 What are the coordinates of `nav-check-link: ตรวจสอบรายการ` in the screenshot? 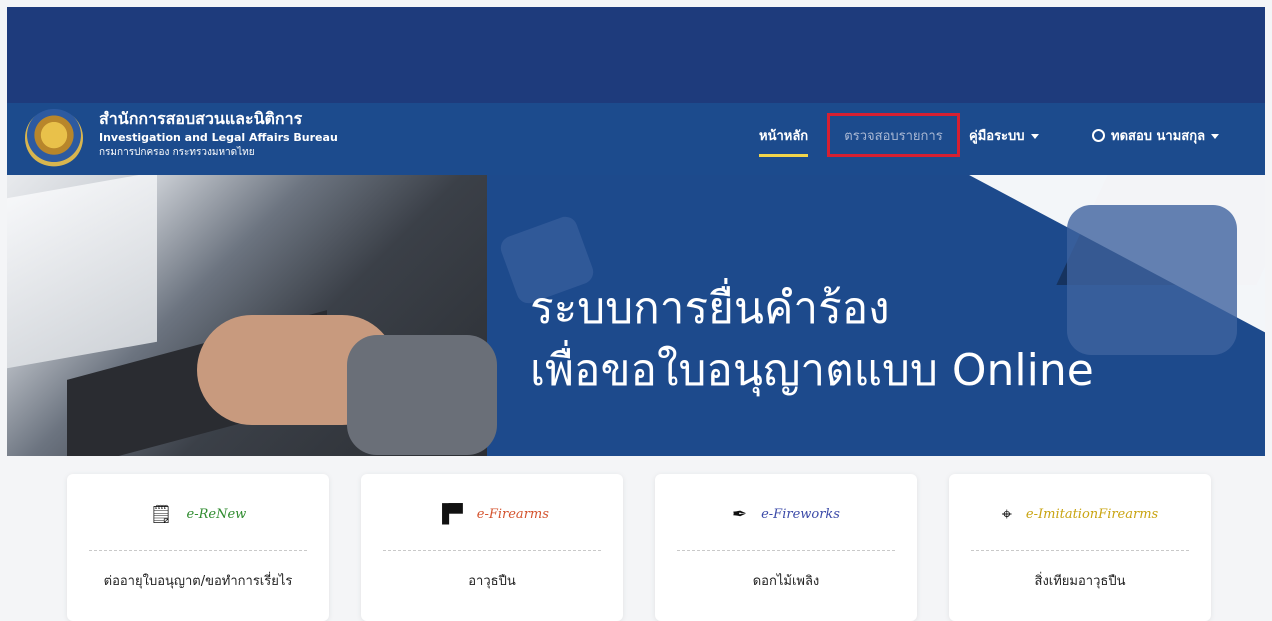 It's located at (893, 135).